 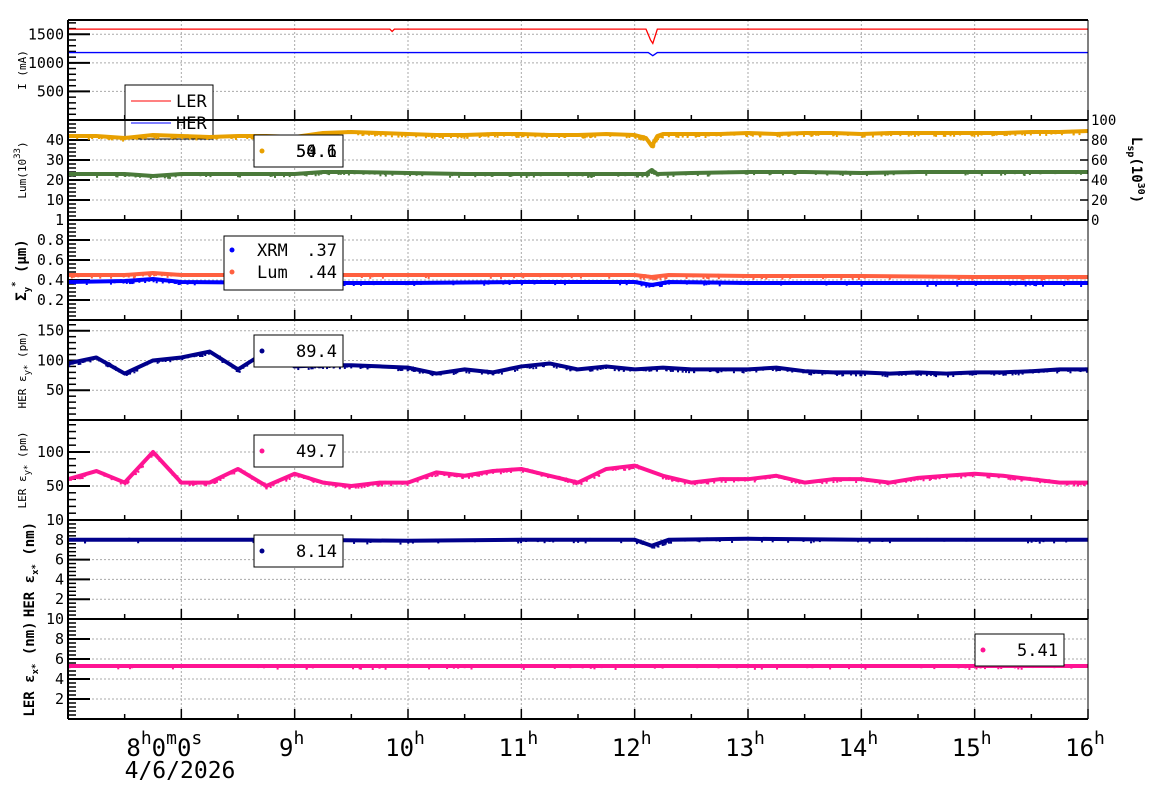 What do you see at coordinates (31, 668) in the screenshot?
I see `y-axis-label: LER εx* (nm)` at bounding box center [31, 668].